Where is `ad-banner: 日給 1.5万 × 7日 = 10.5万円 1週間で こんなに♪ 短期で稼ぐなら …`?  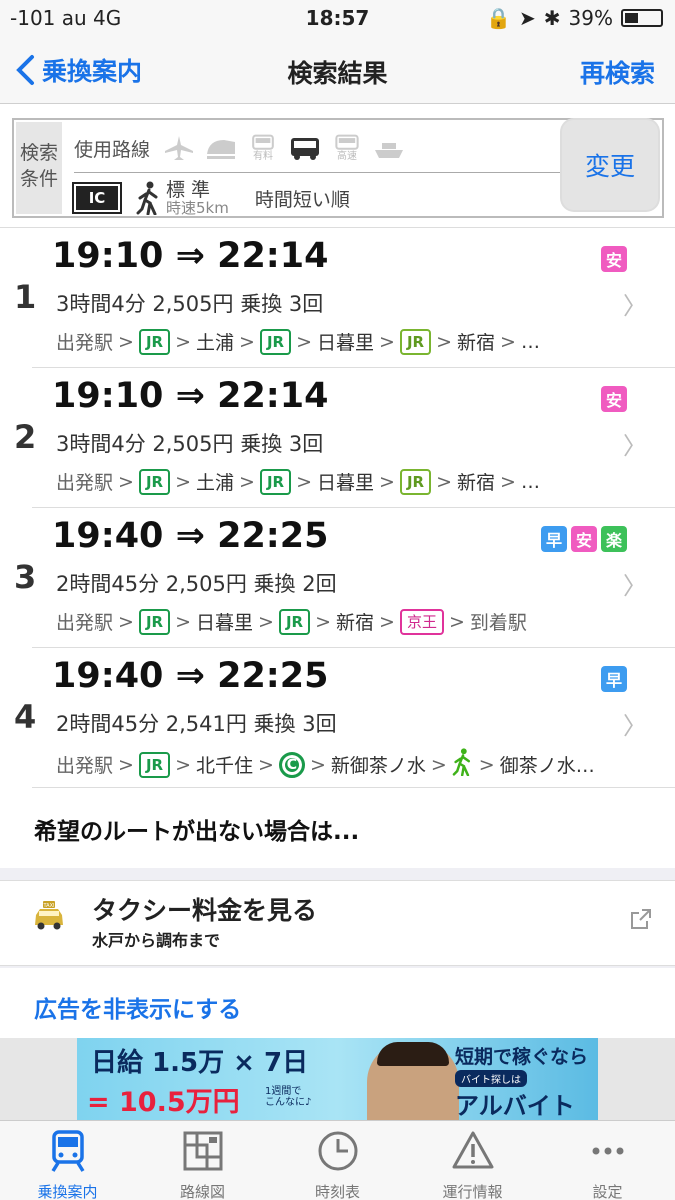 ad-banner: 日給 1.5万 × 7日 = 10.5万円 1週間で こんなに♪ 短期で稼ぐなら … is located at coordinates (337, 1079).